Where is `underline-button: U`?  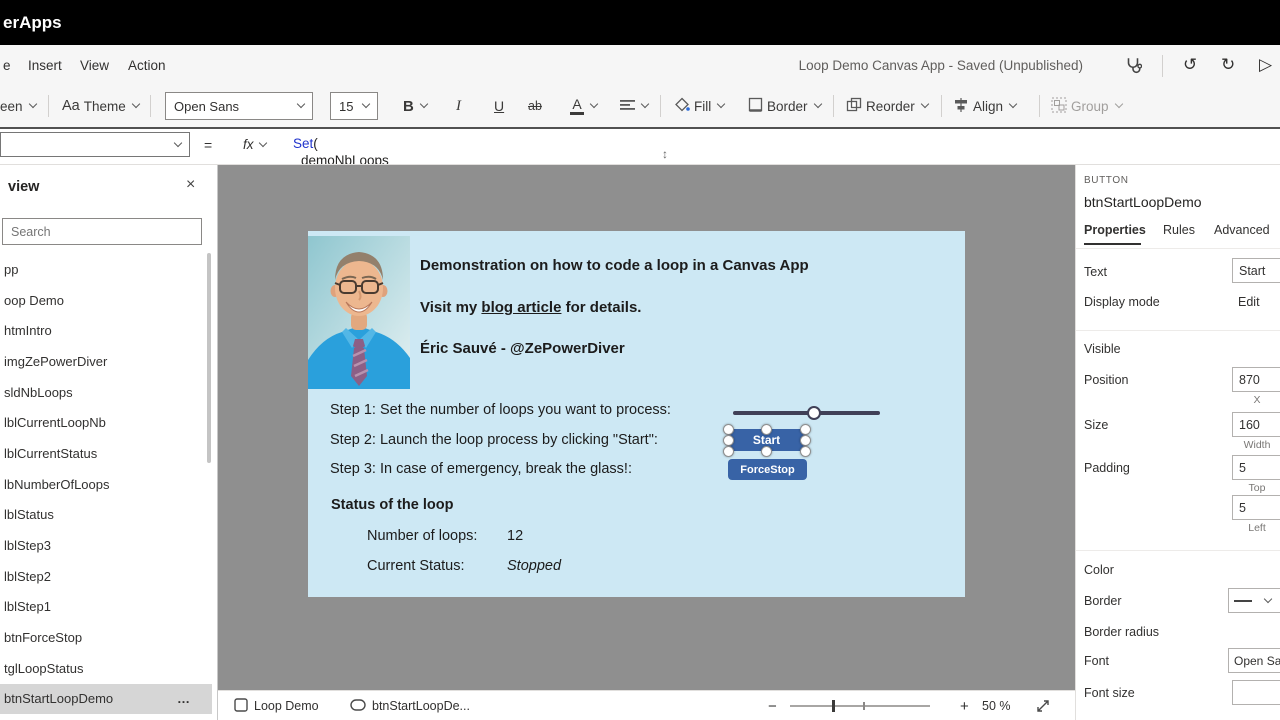
underline-button: U is located at coordinates (499, 106).